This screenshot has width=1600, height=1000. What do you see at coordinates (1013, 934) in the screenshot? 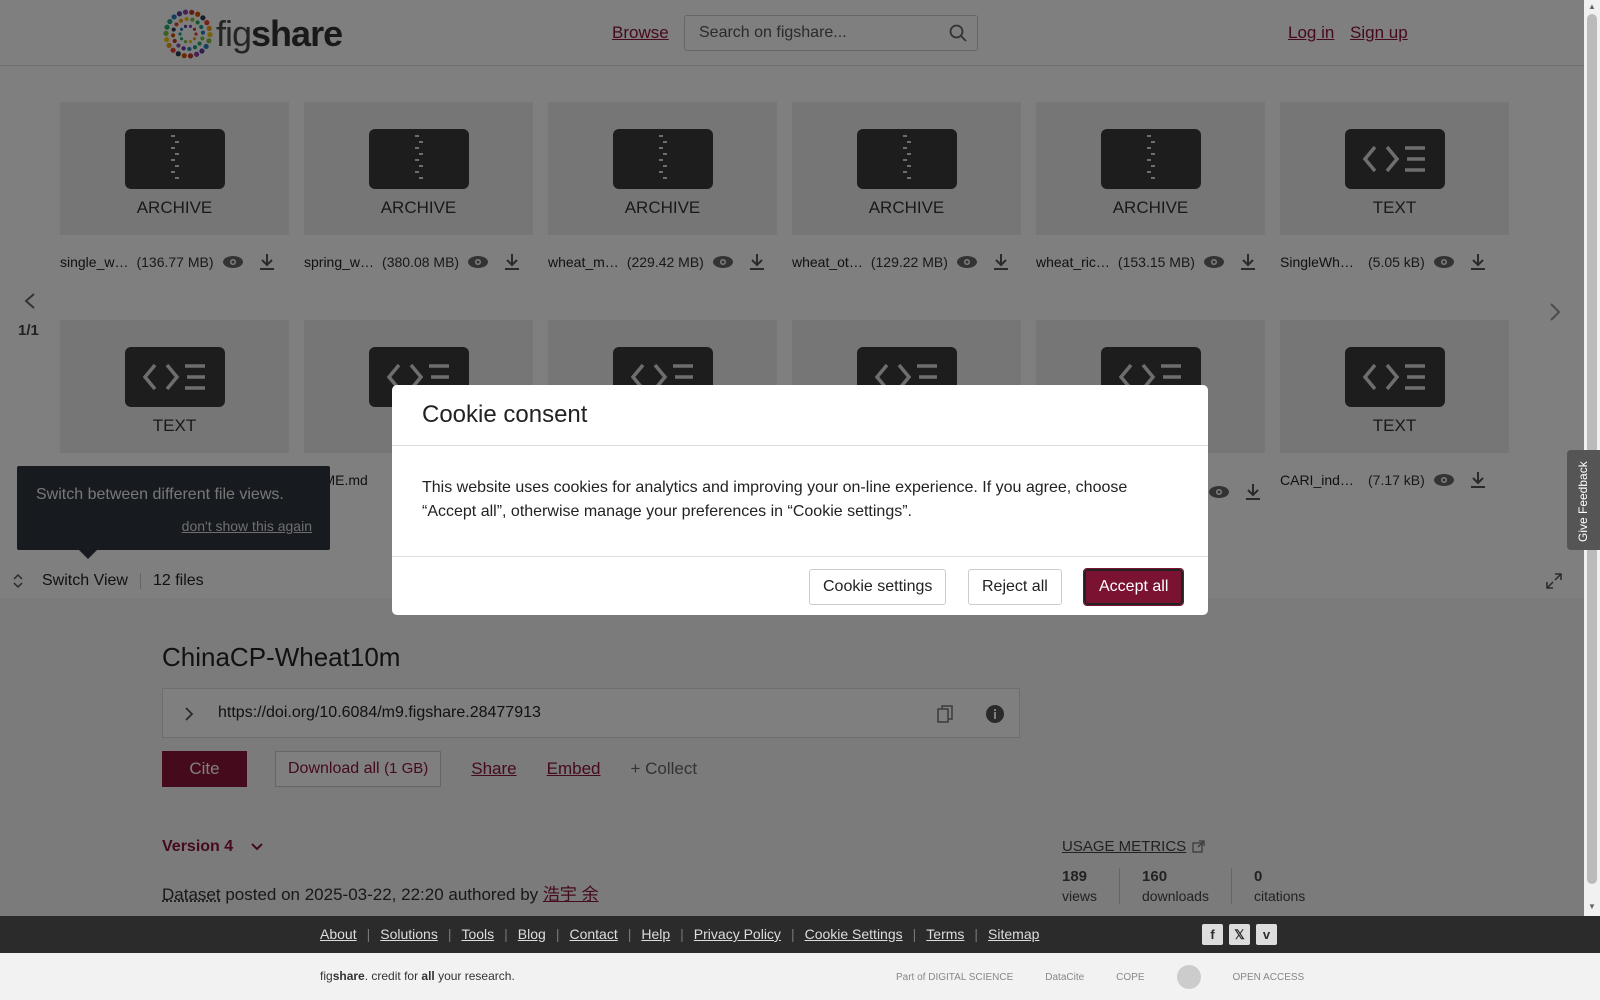
I see `footer-link: Sitemap` at bounding box center [1013, 934].